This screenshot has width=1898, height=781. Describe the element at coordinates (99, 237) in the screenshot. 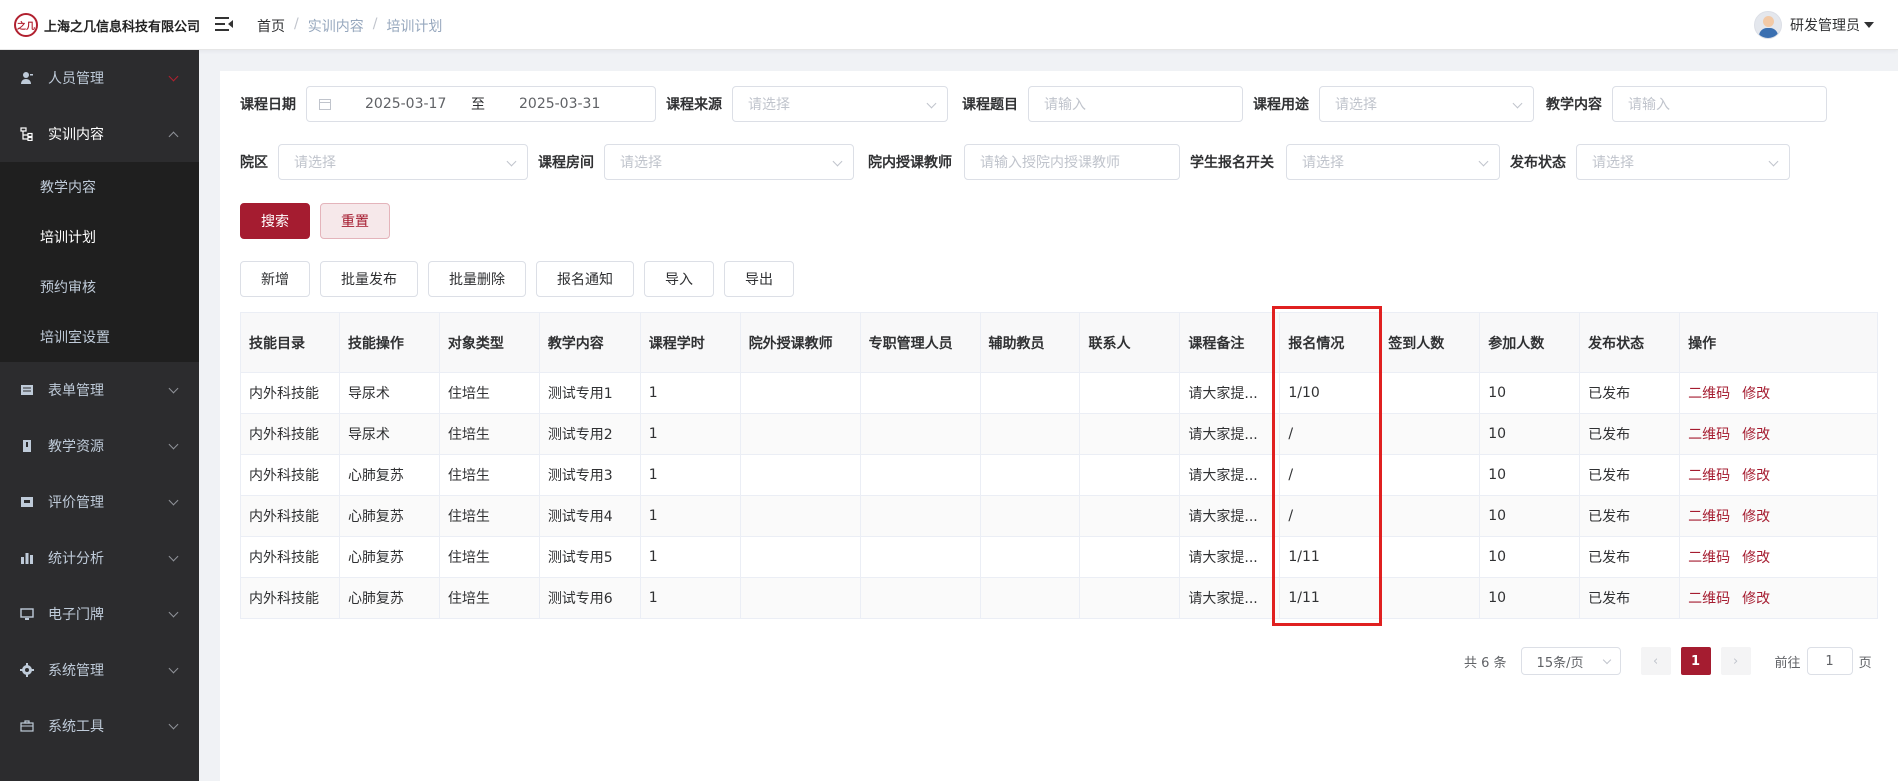

I see `sidebar-subitem-training-plan: 培训计划` at that location.